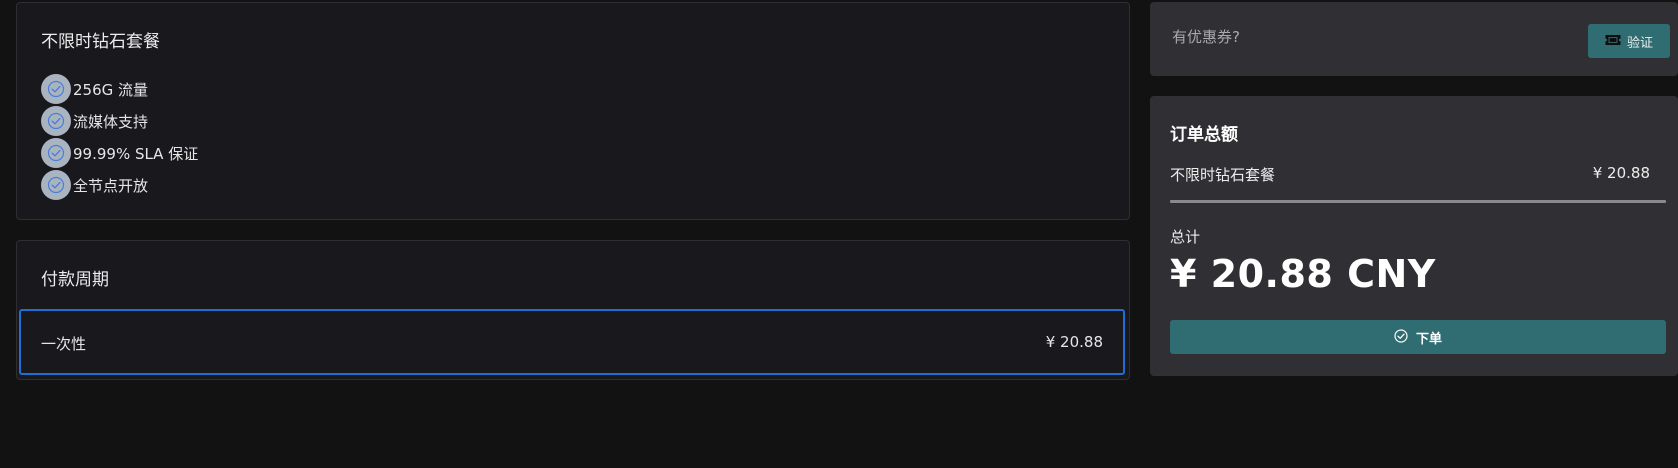 This screenshot has width=1678, height=468. Describe the element at coordinates (572, 342) in the screenshot. I see `billing-option-one-time: 一次性 ¥ 20.88` at that location.